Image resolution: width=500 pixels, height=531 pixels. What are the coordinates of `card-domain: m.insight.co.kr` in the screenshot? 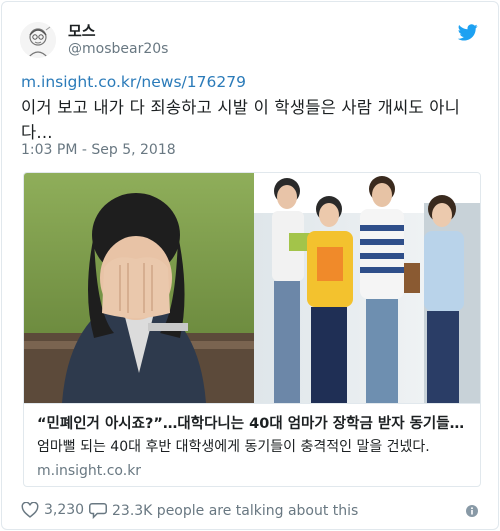 It's located at (89, 471).